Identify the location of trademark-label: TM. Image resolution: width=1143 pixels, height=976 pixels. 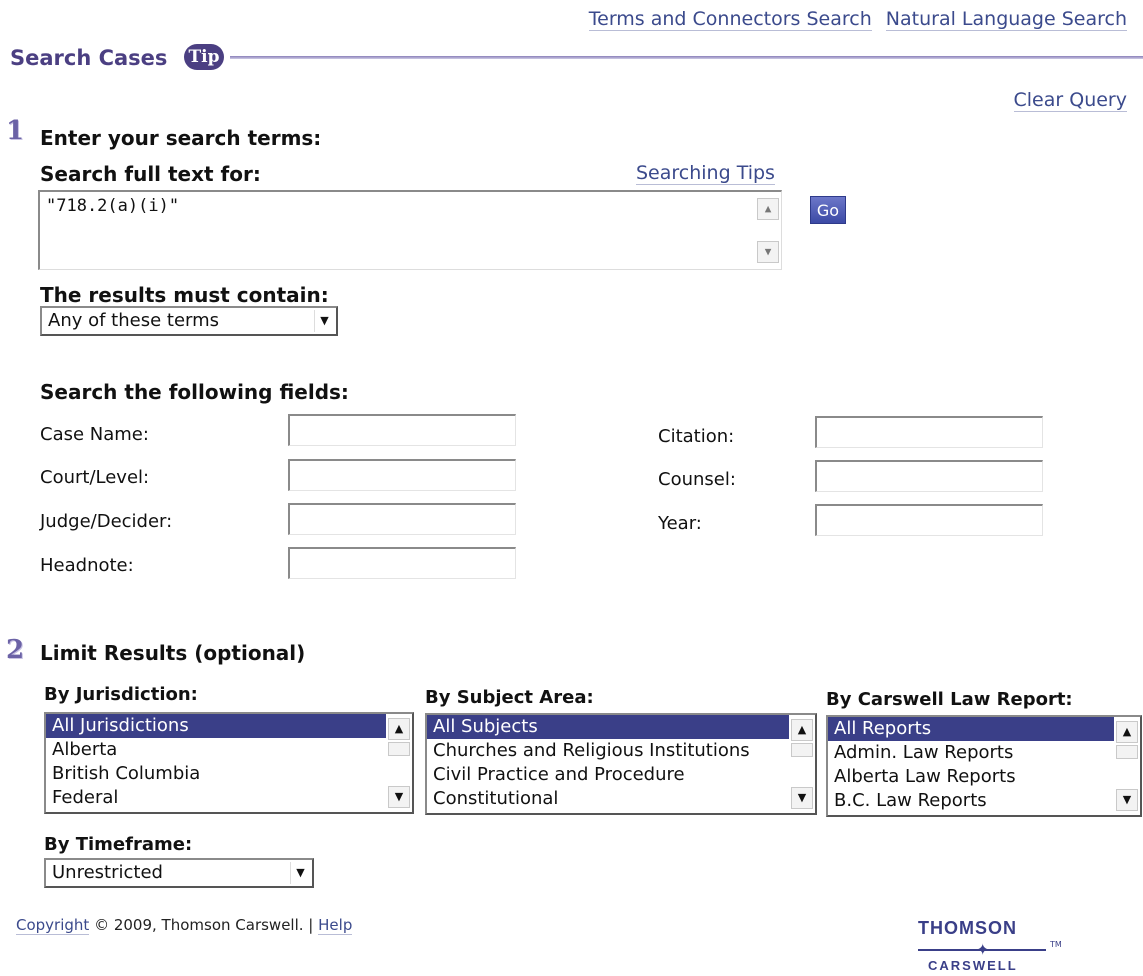
(1056, 944).